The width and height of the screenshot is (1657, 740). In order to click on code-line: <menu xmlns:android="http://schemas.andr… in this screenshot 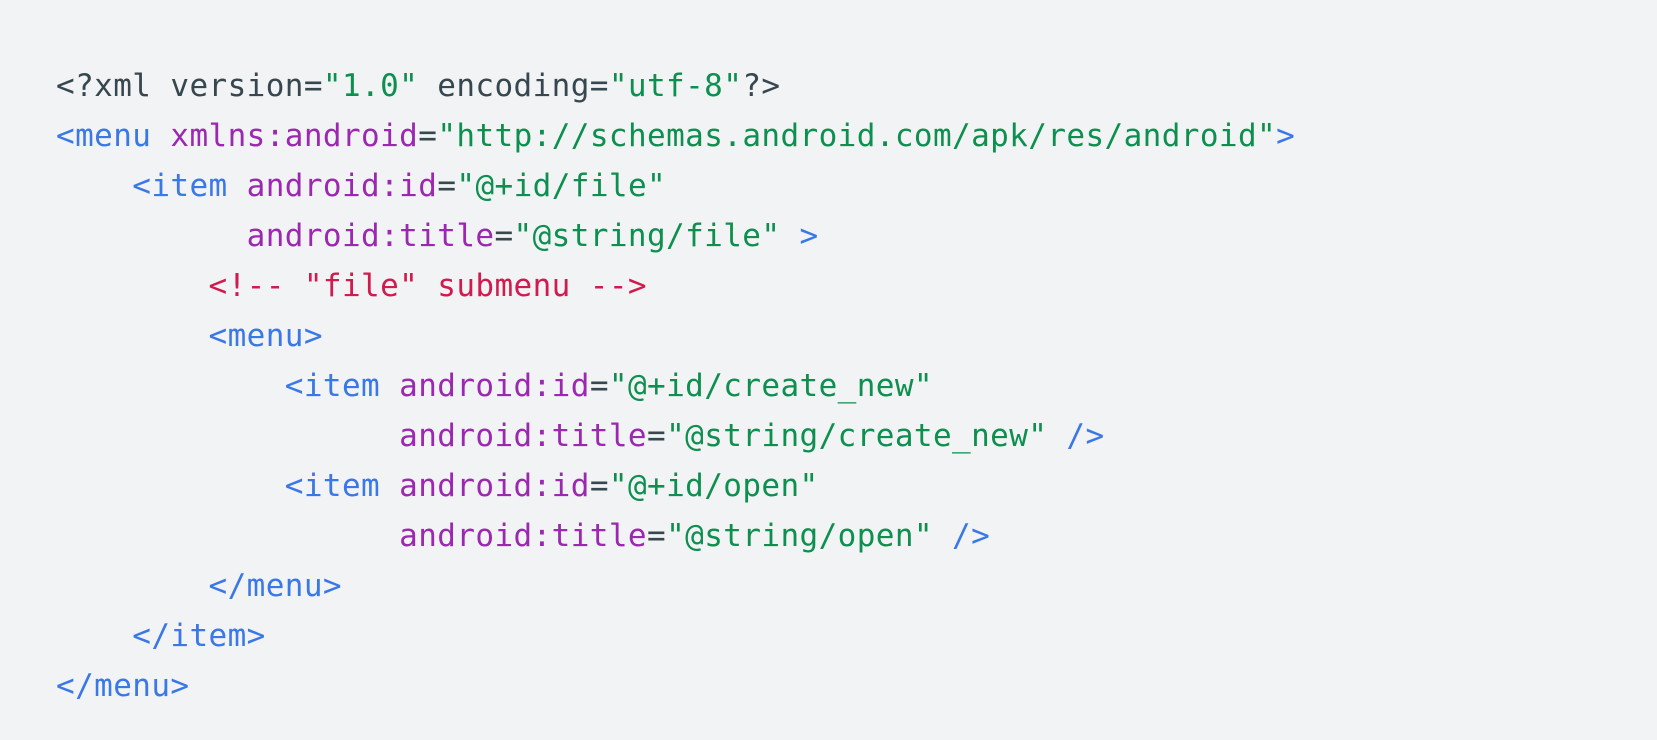, I will do `click(856, 136)`.